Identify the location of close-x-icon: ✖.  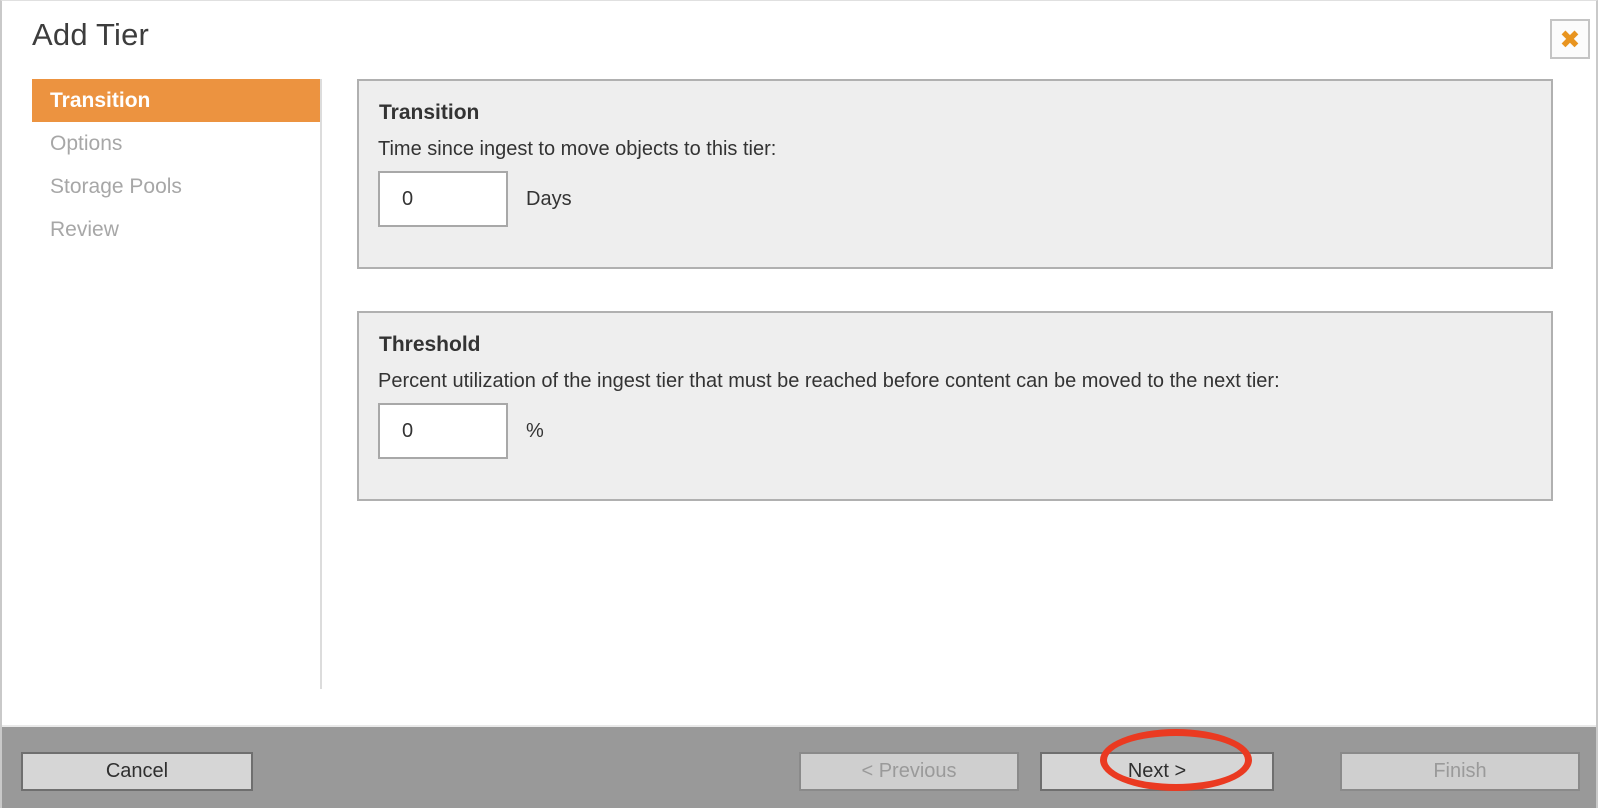
(1570, 39).